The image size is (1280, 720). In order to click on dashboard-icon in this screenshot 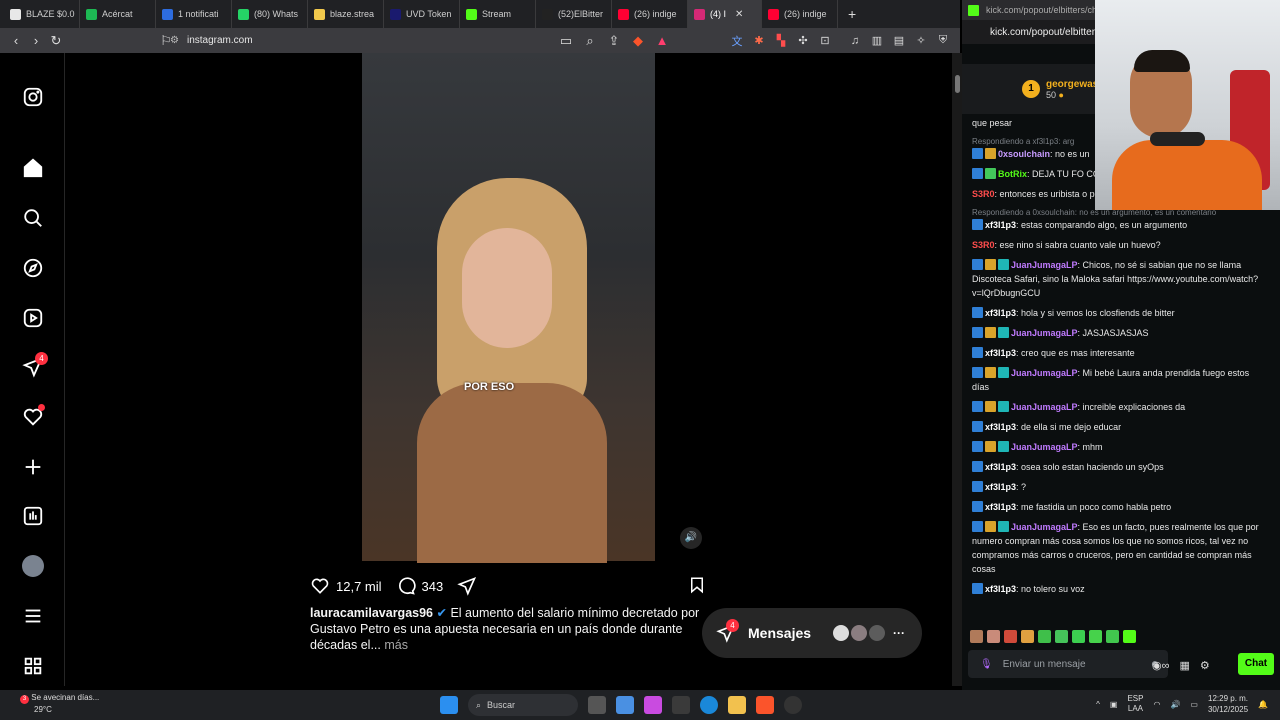, I will do `click(33, 516)`.